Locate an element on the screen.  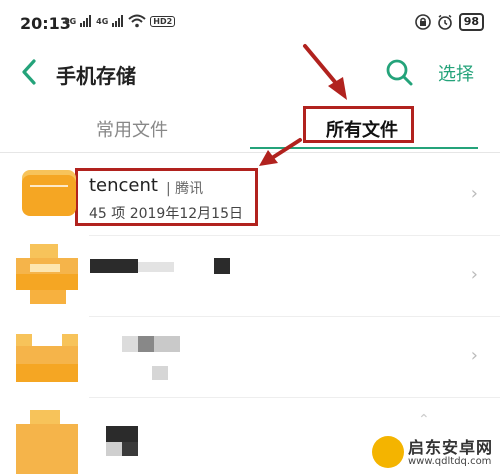
item-name: tencent is located at coordinates (123, 185).